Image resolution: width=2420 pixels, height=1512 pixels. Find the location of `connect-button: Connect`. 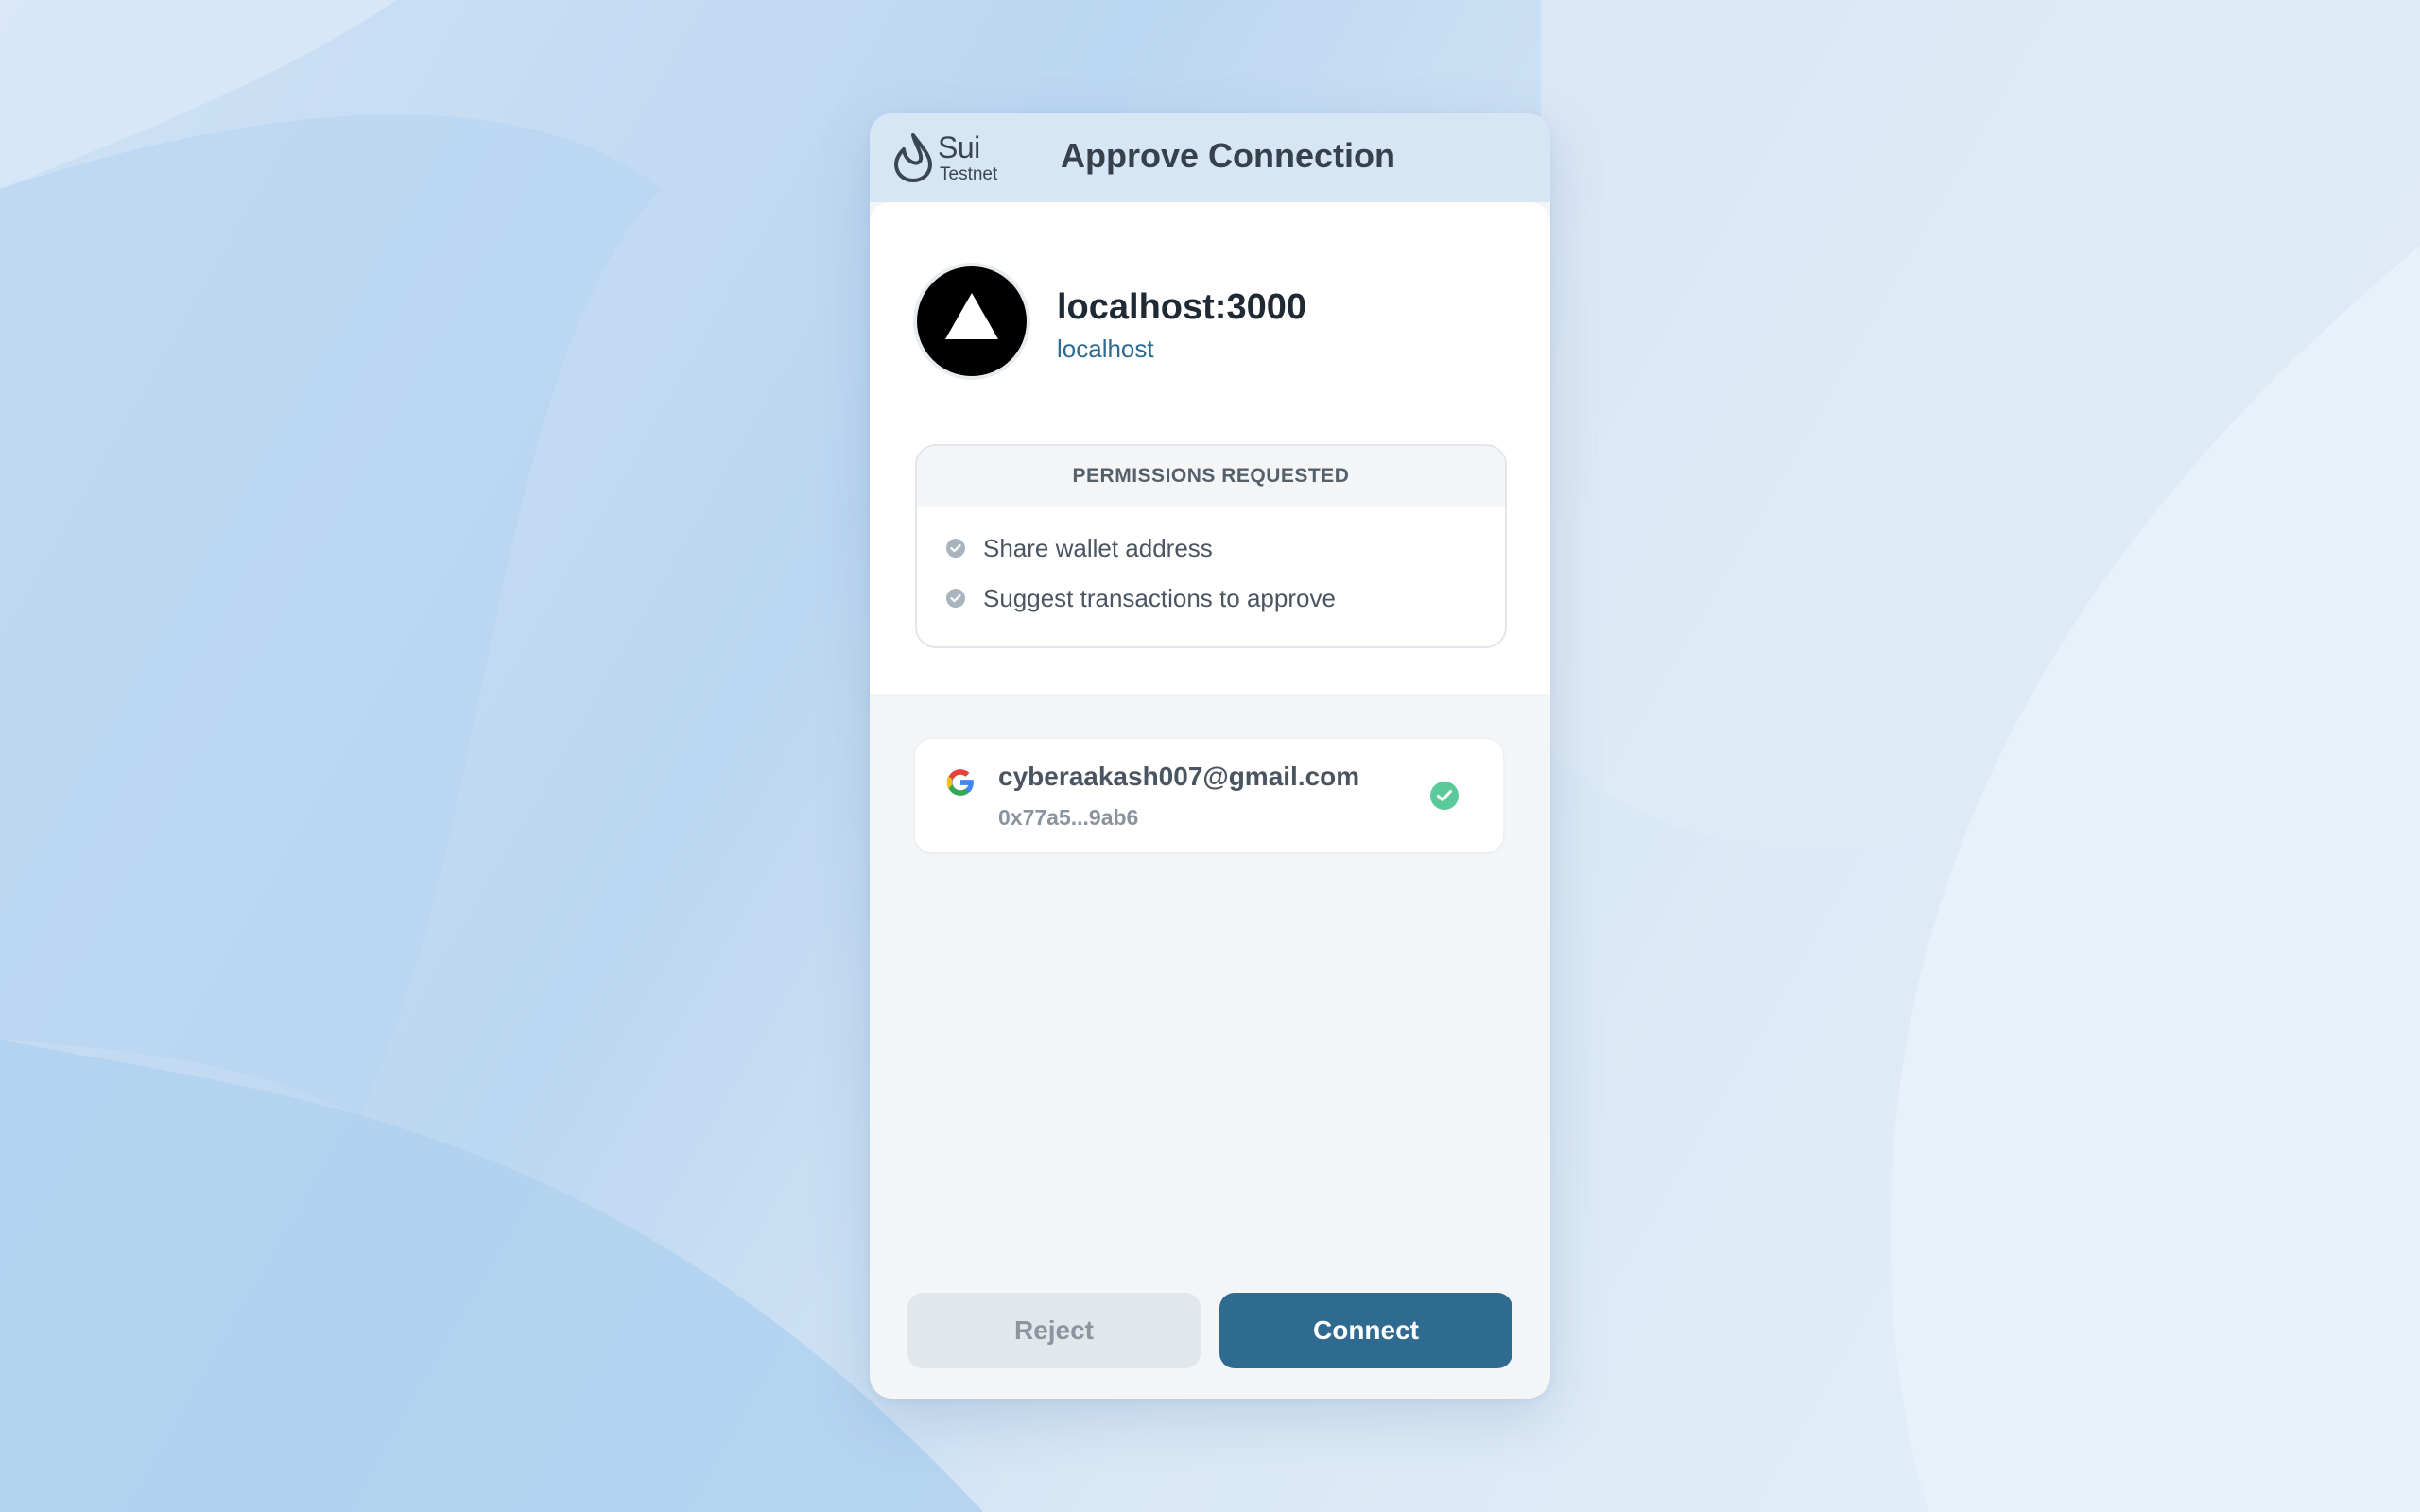

connect-button: Connect is located at coordinates (1366, 1330).